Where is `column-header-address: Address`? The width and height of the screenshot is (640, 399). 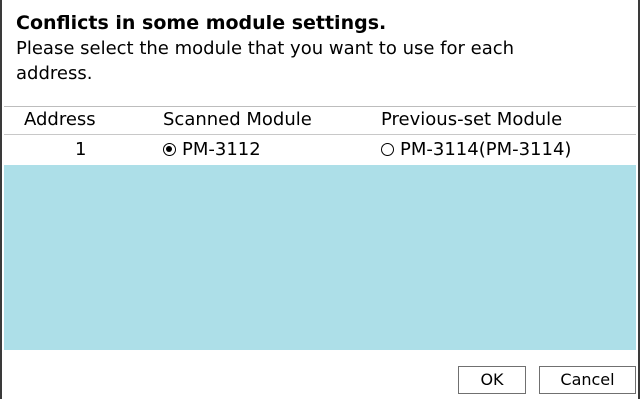
column-header-address: Address is located at coordinates (60, 119).